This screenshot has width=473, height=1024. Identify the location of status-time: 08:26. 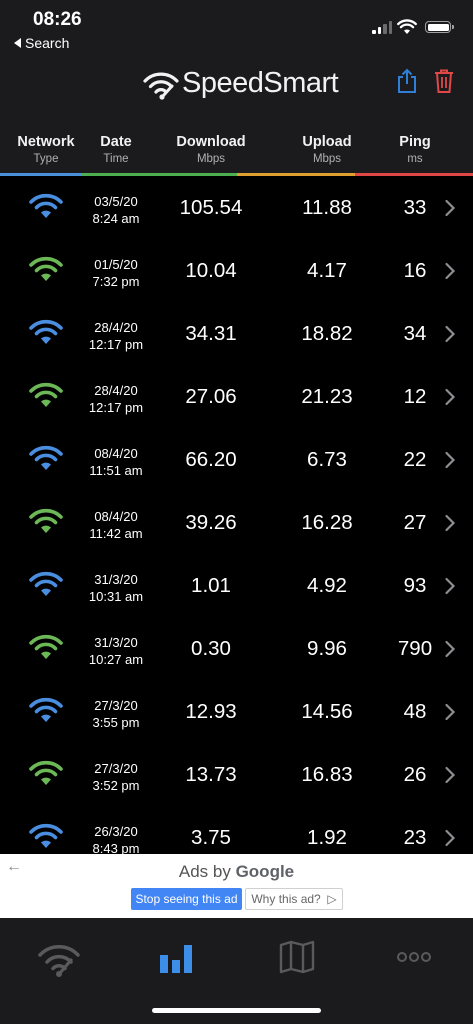
(57, 19).